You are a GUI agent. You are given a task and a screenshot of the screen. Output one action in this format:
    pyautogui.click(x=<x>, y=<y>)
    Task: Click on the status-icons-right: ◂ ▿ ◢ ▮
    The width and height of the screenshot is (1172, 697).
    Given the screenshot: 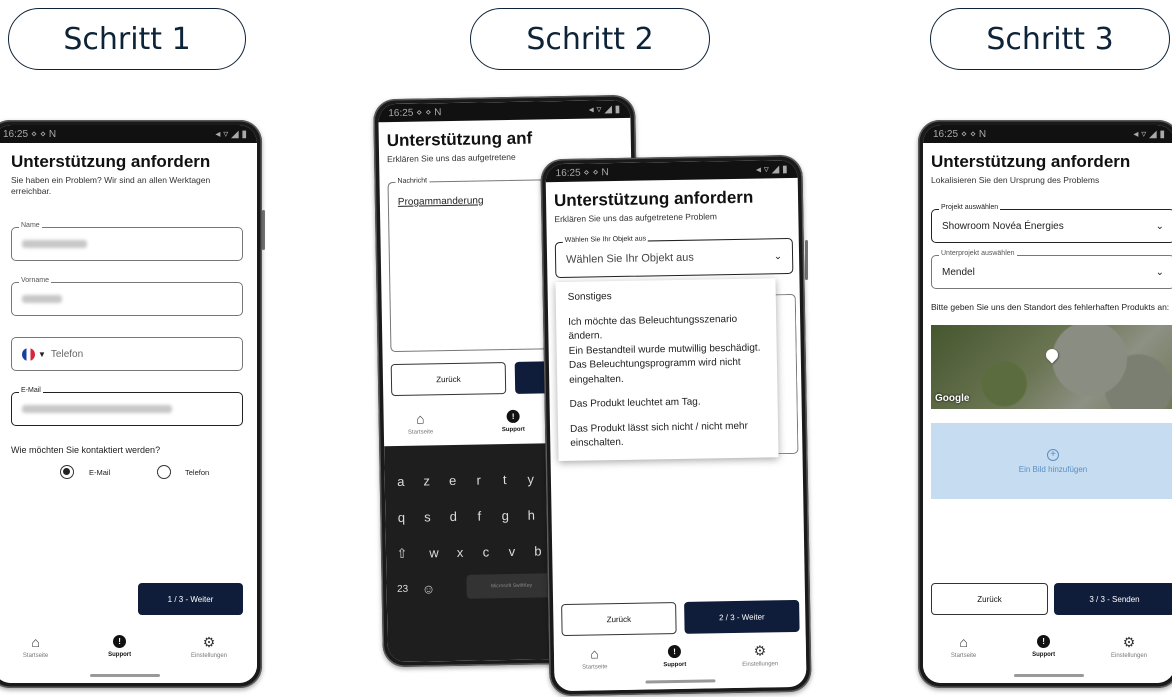 What is the action you would take?
    pyautogui.click(x=231, y=134)
    